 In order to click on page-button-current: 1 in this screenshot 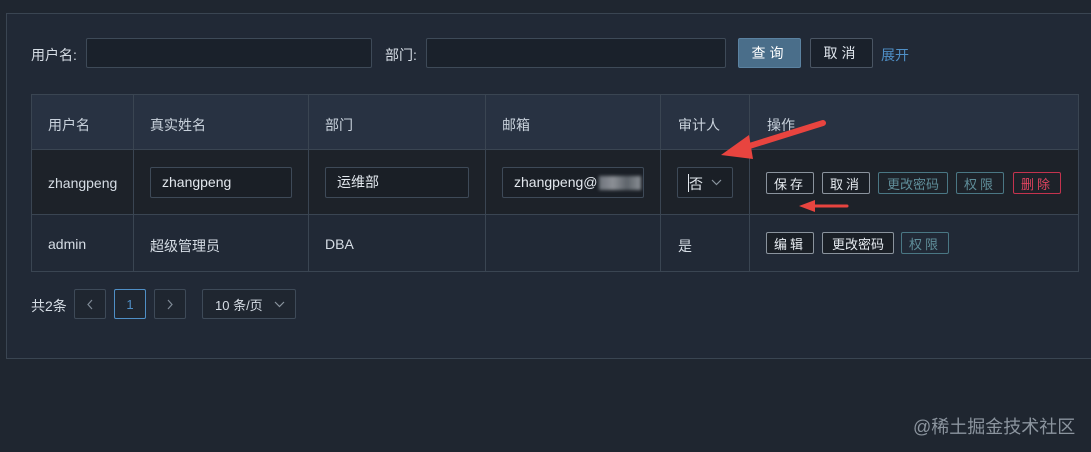, I will do `click(130, 304)`.